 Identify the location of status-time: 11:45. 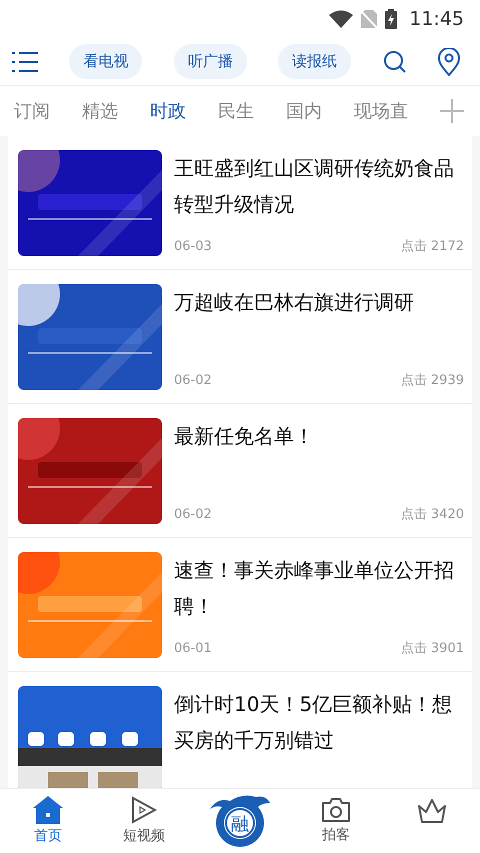
(436, 19).